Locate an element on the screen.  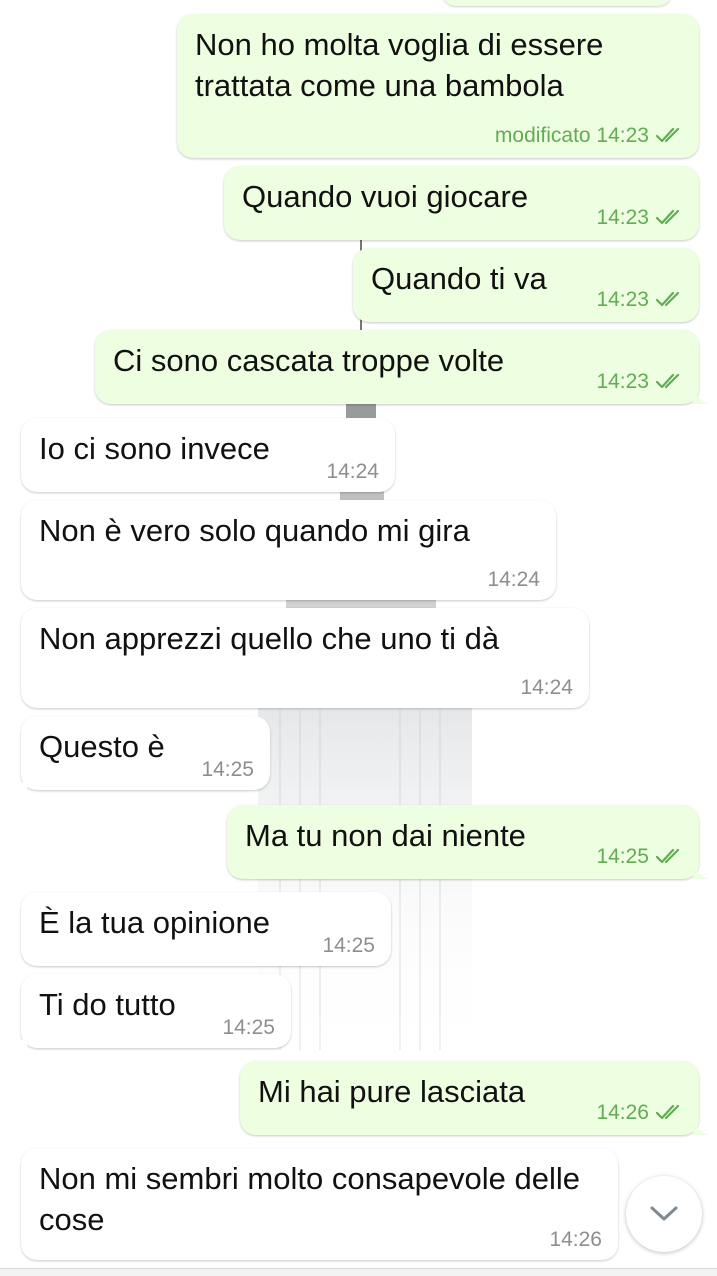
scroll-to-bottom-button is located at coordinates (664, 1214).